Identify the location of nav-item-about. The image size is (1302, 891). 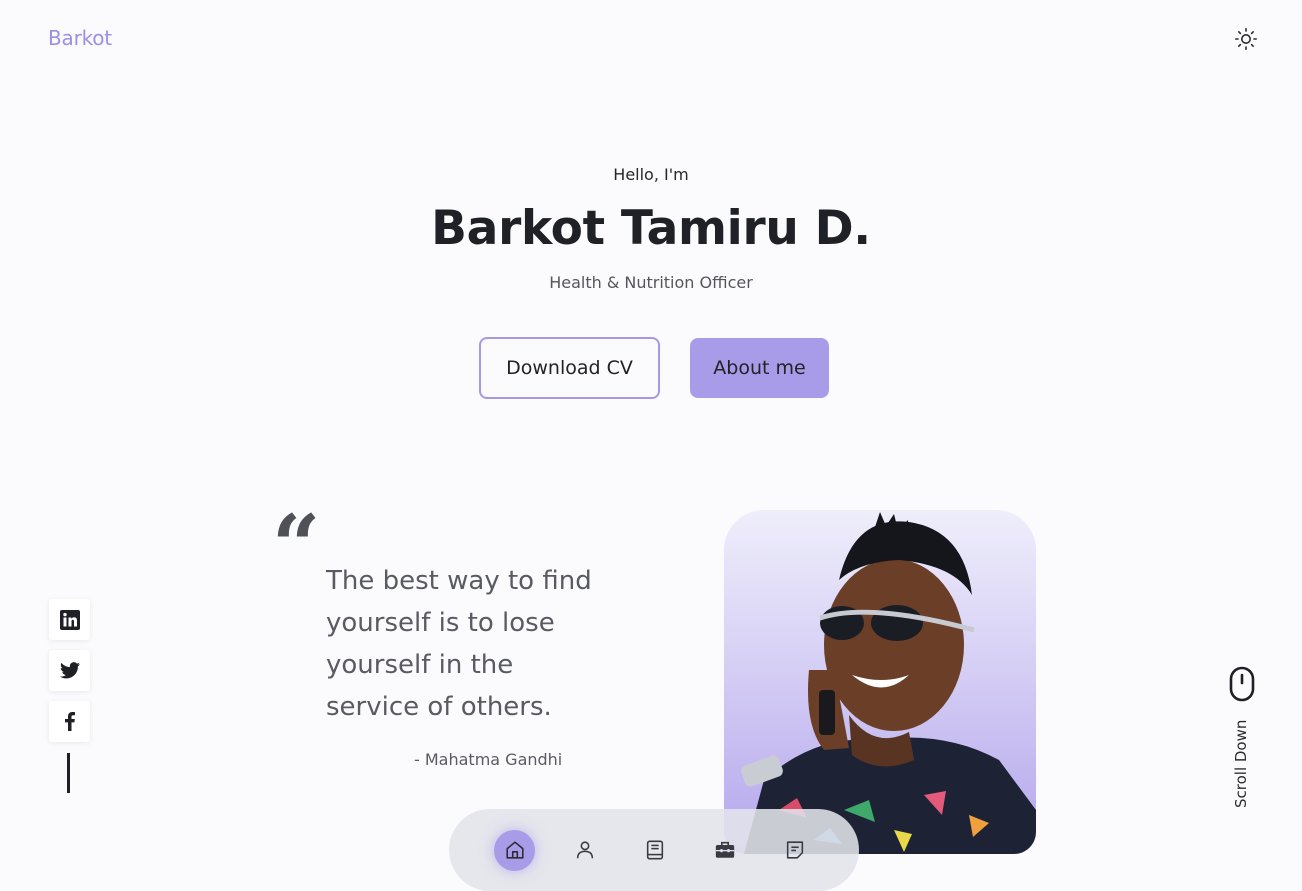
(584, 850).